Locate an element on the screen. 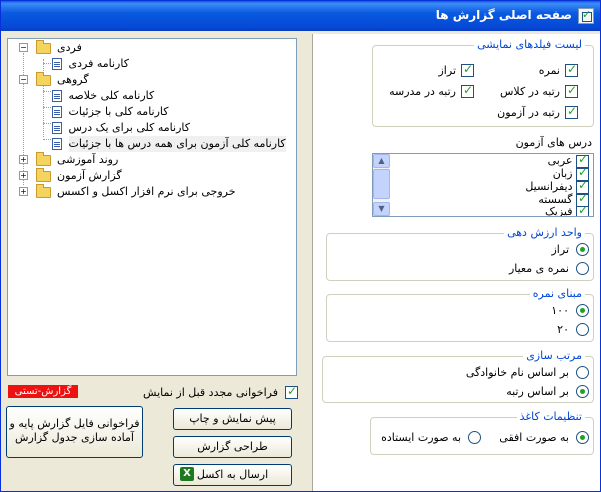 The image size is (601, 492). courses-scrollbar: ▲ ▼ is located at coordinates (381, 185).